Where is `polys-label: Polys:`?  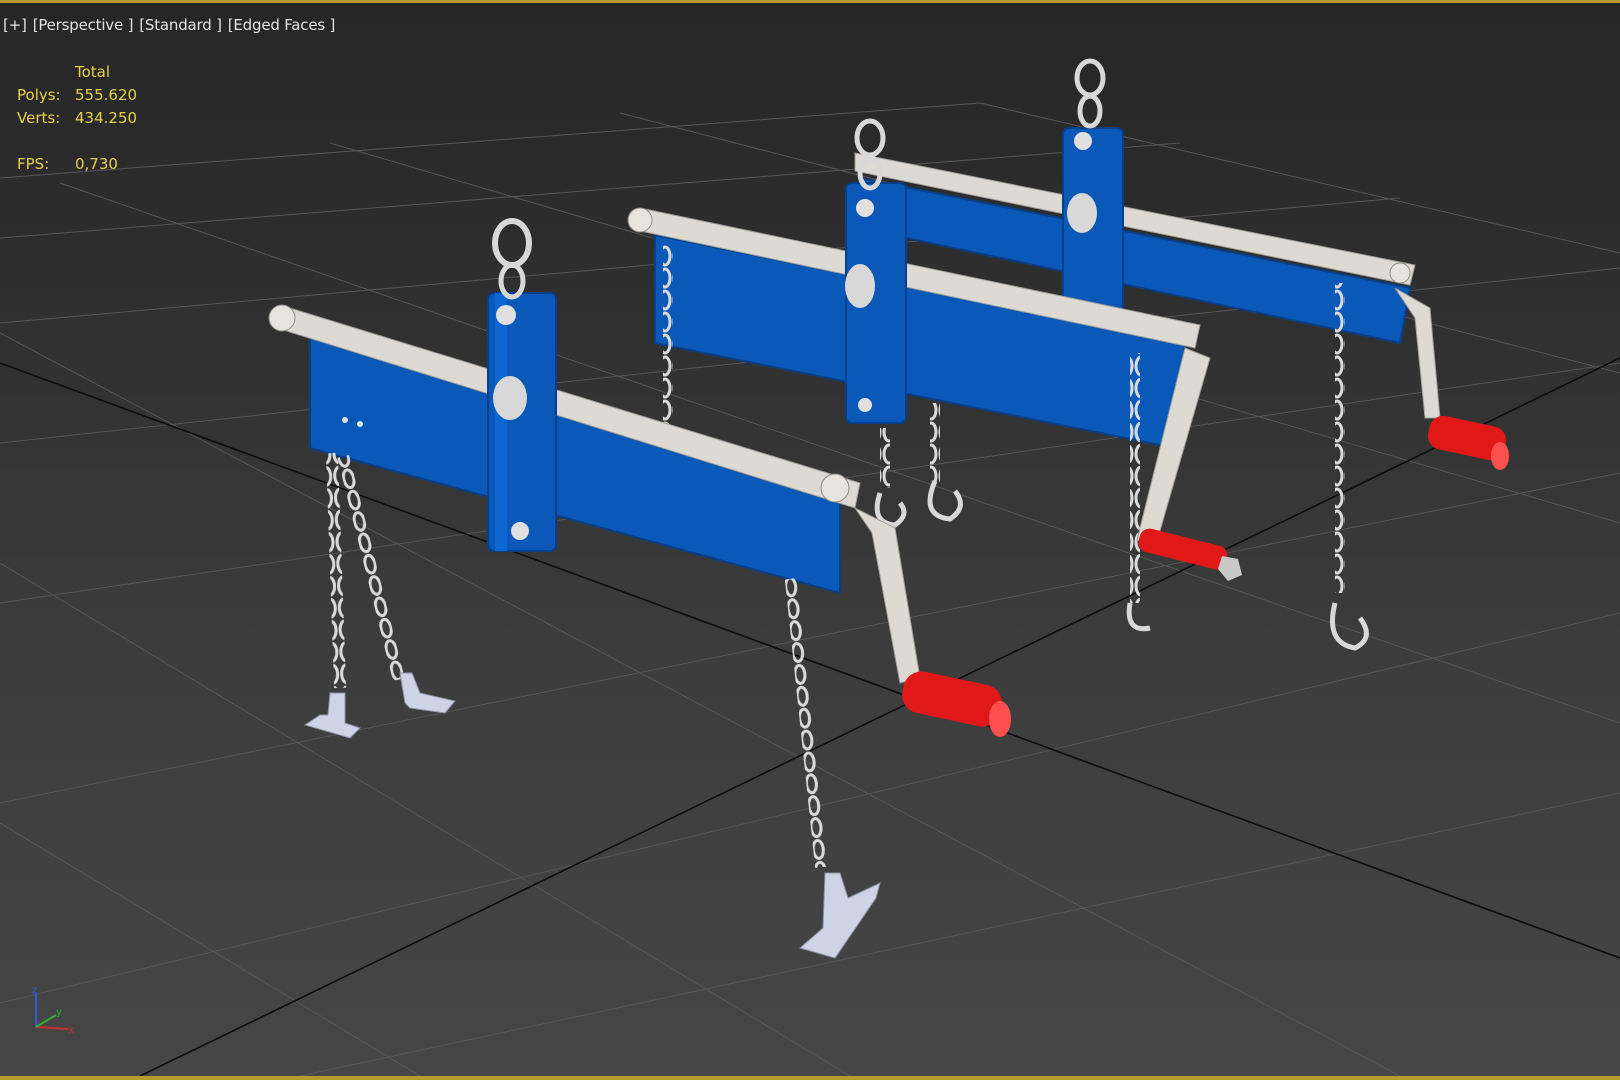 polys-label: Polys: is located at coordinates (39, 95).